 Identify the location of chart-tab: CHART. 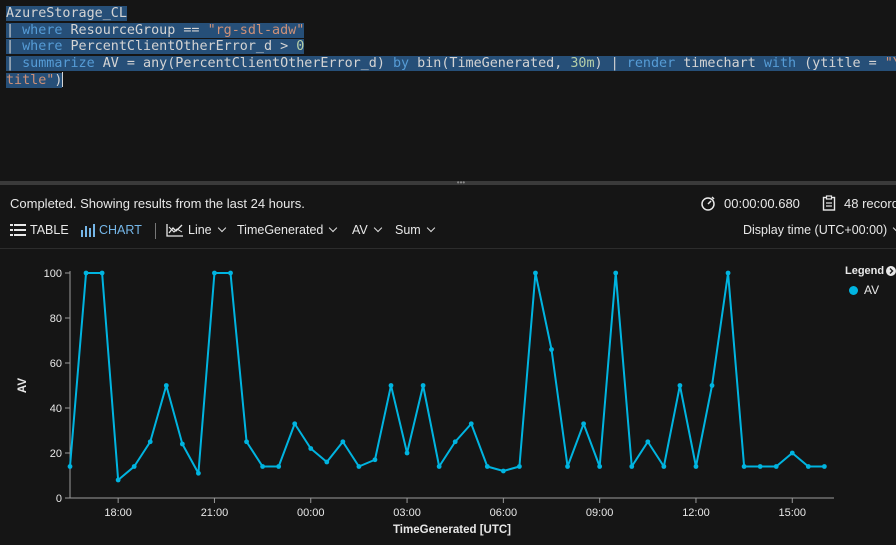
(111, 230).